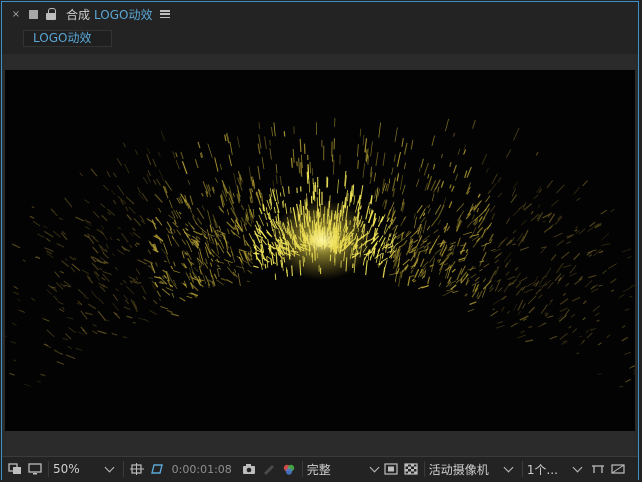  I want to click on color-channels-icon, so click(289, 469).